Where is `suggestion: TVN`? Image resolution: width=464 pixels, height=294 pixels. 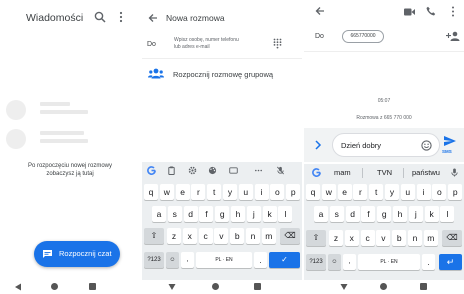 suggestion: TVN is located at coordinates (384, 172).